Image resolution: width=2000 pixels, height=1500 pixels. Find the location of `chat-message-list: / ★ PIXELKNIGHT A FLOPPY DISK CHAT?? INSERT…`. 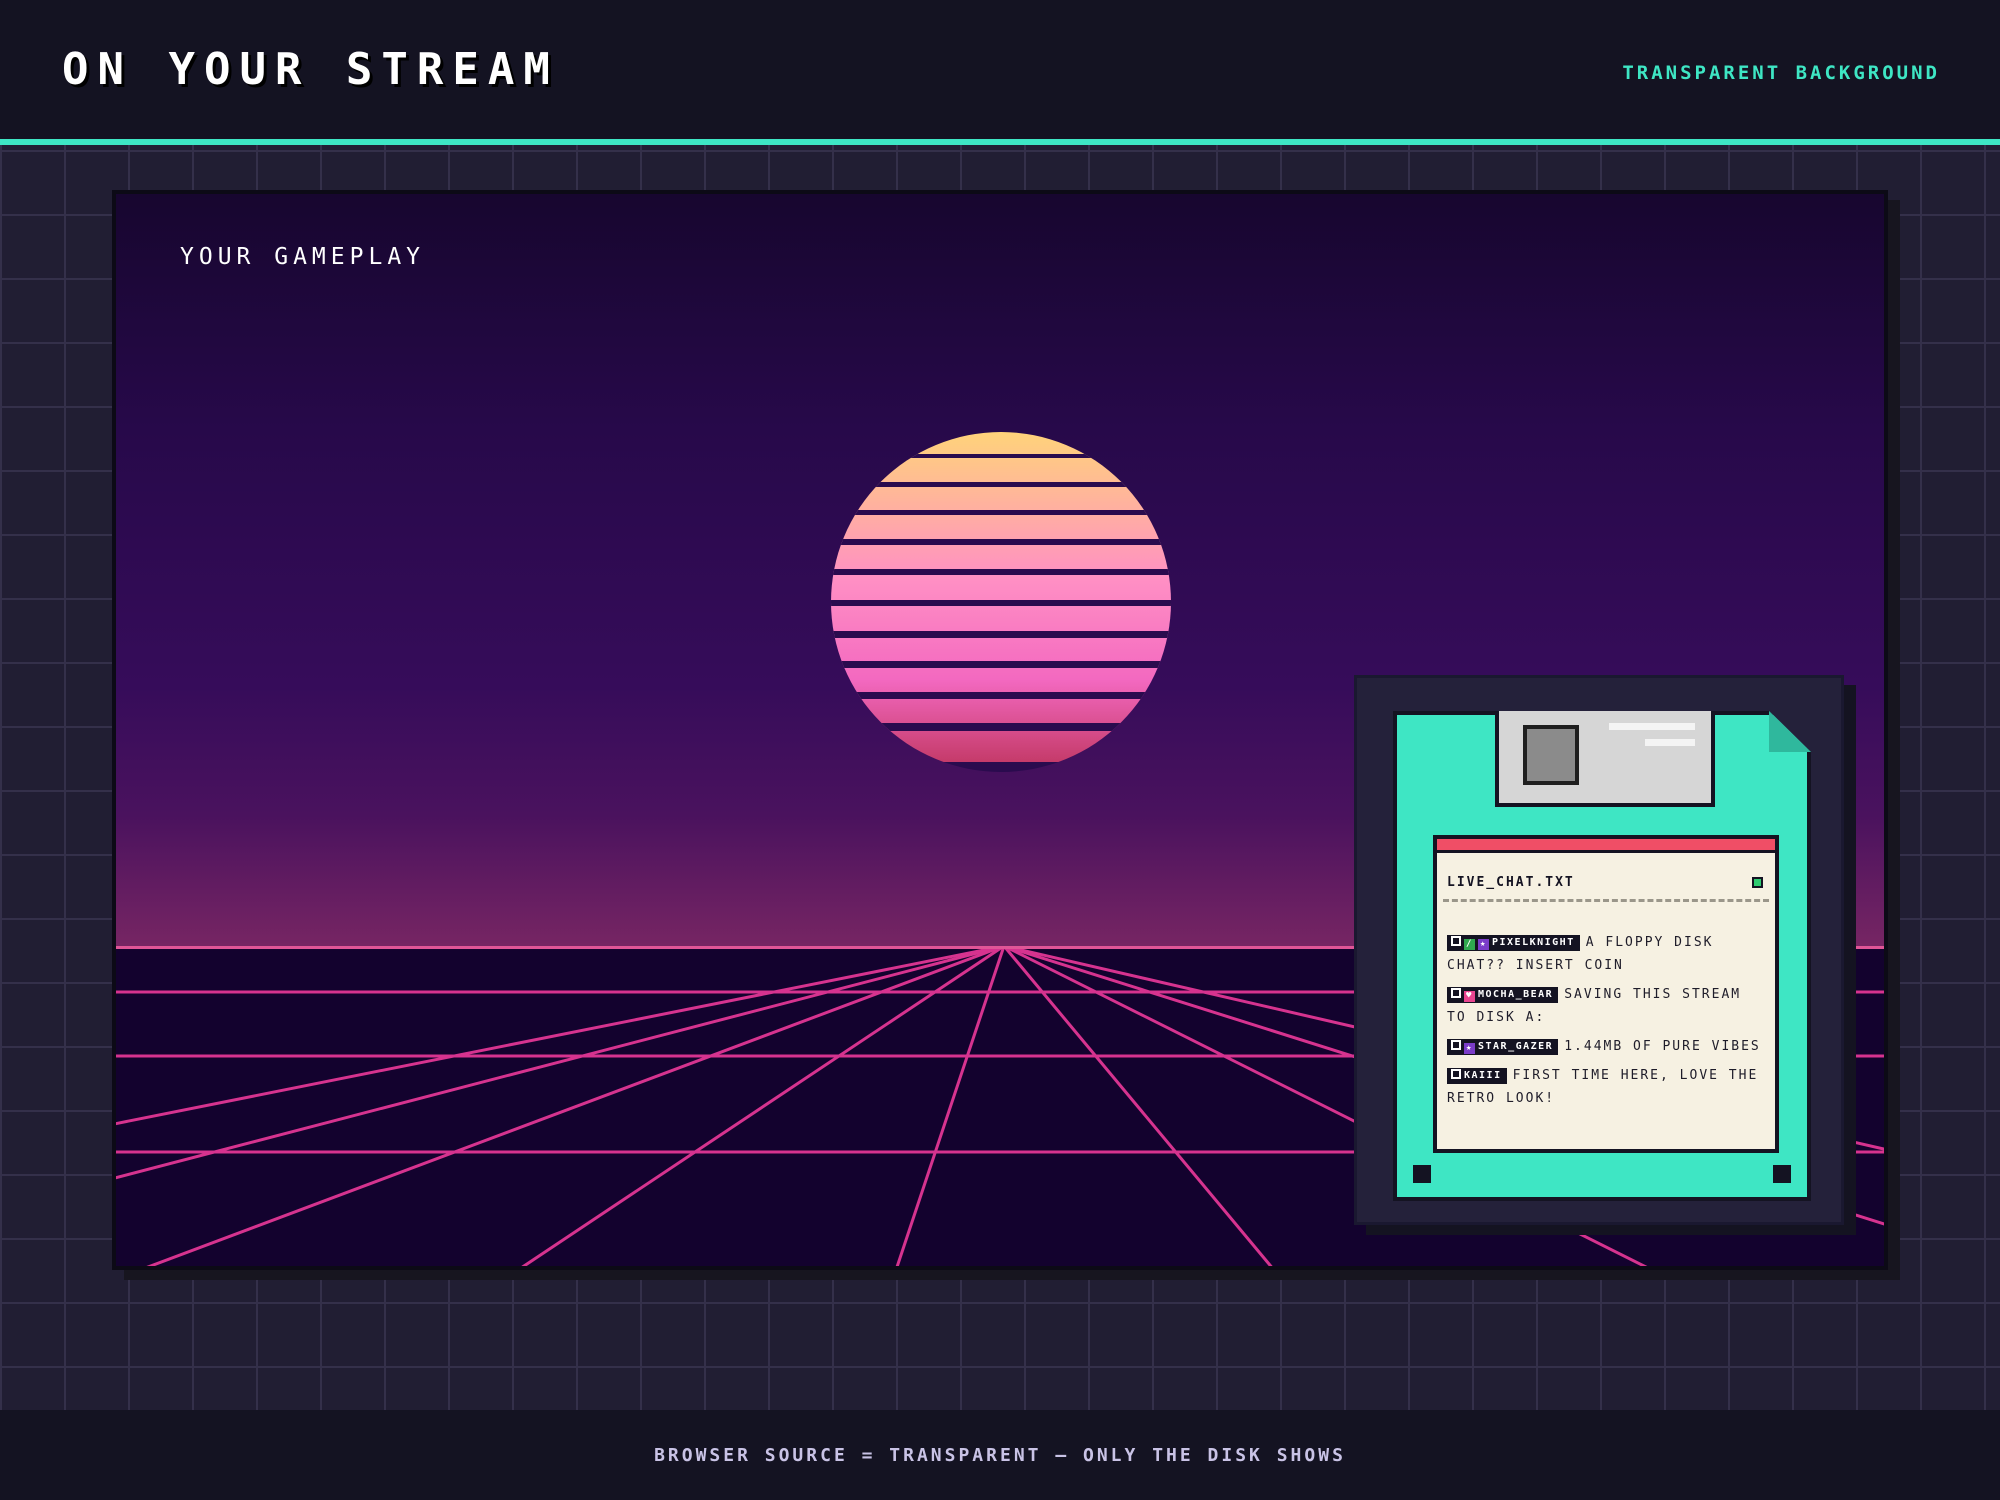

chat-message-list: / ★ PIXELKNIGHT A FLOPPY DISK CHAT?? INSERT… is located at coordinates (1608, 1023).